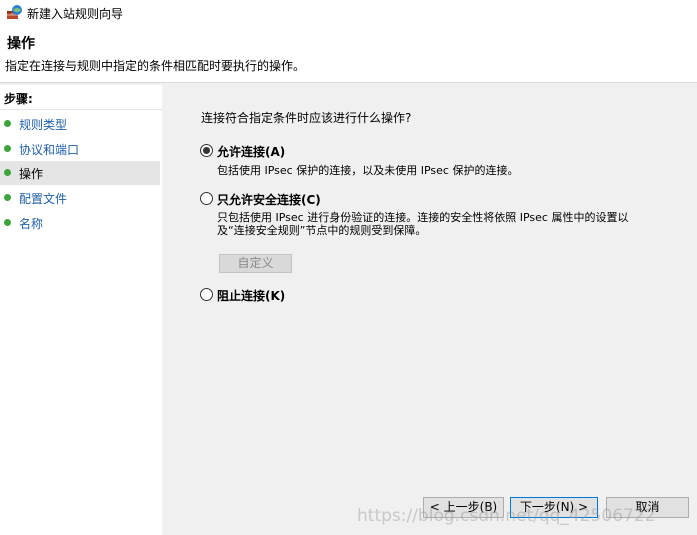 The height and width of the screenshot is (535, 697). I want to click on sidebar-step-profile: 配置文件, so click(80, 198).